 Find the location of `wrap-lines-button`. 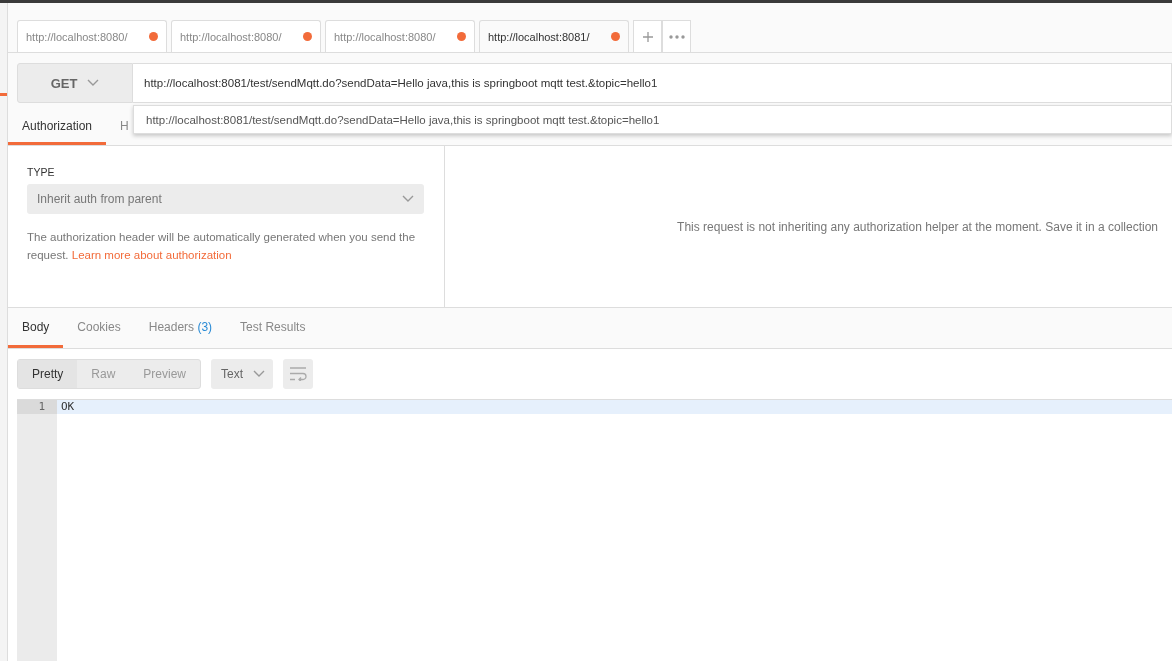

wrap-lines-button is located at coordinates (298, 374).